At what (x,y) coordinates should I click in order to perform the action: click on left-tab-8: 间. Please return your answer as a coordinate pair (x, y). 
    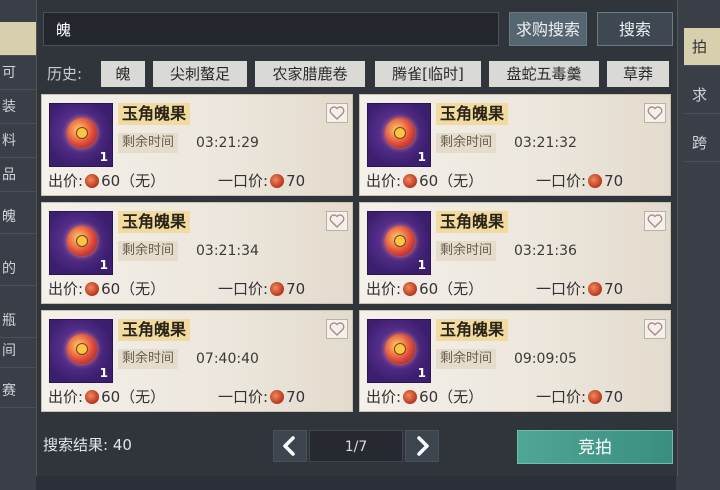
    Looking at the image, I should click on (18, 351).